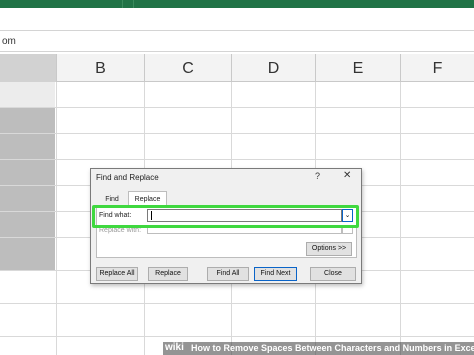 Image resolution: width=474 pixels, height=355 pixels. What do you see at coordinates (225, 216) in the screenshot?
I see `highlight-box` at bounding box center [225, 216].